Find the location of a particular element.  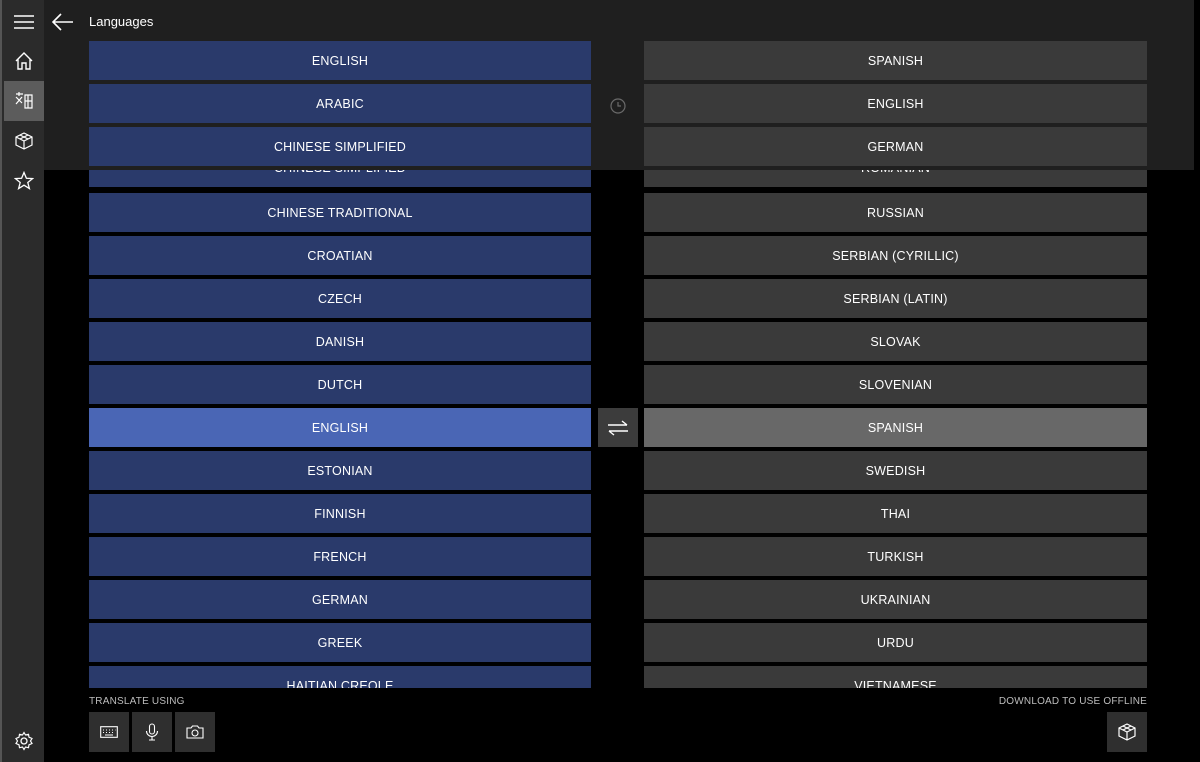

home-icon is located at coordinates (24, 61).